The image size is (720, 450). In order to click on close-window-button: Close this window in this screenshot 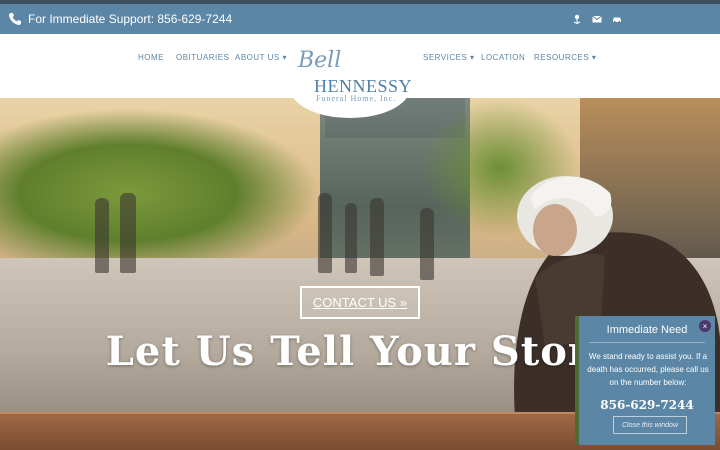, I will do `click(650, 425)`.